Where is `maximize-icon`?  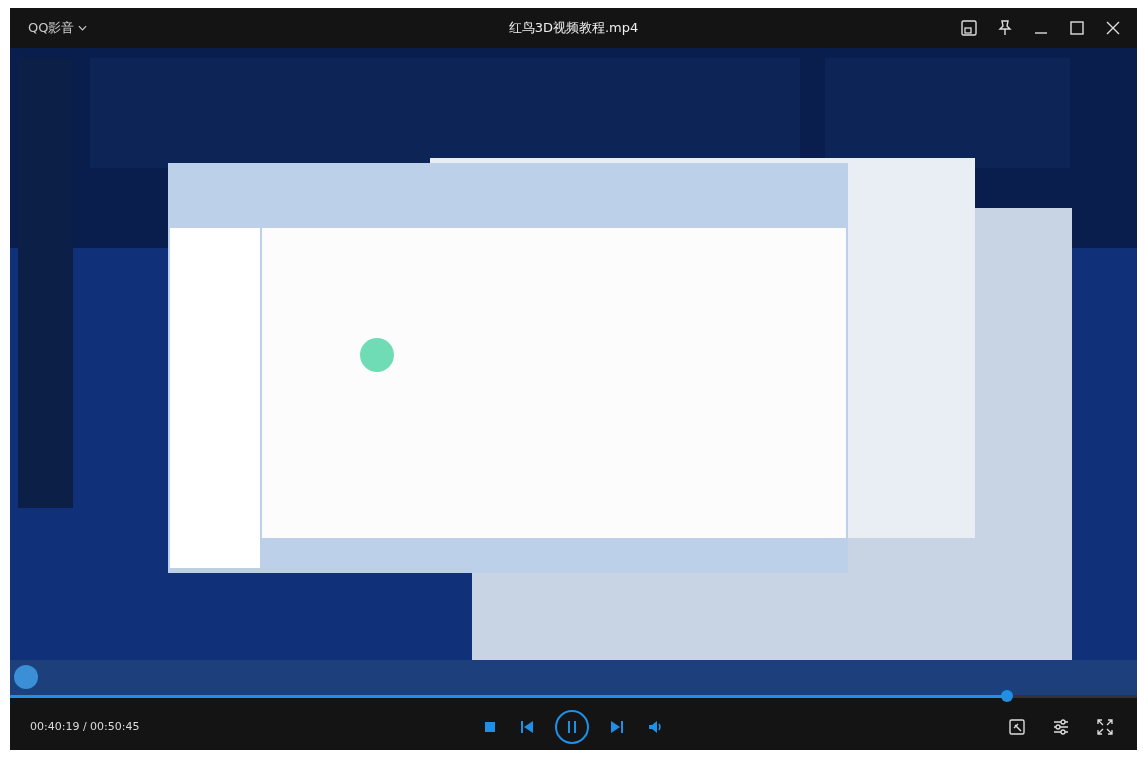
maximize-icon is located at coordinates (1077, 28).